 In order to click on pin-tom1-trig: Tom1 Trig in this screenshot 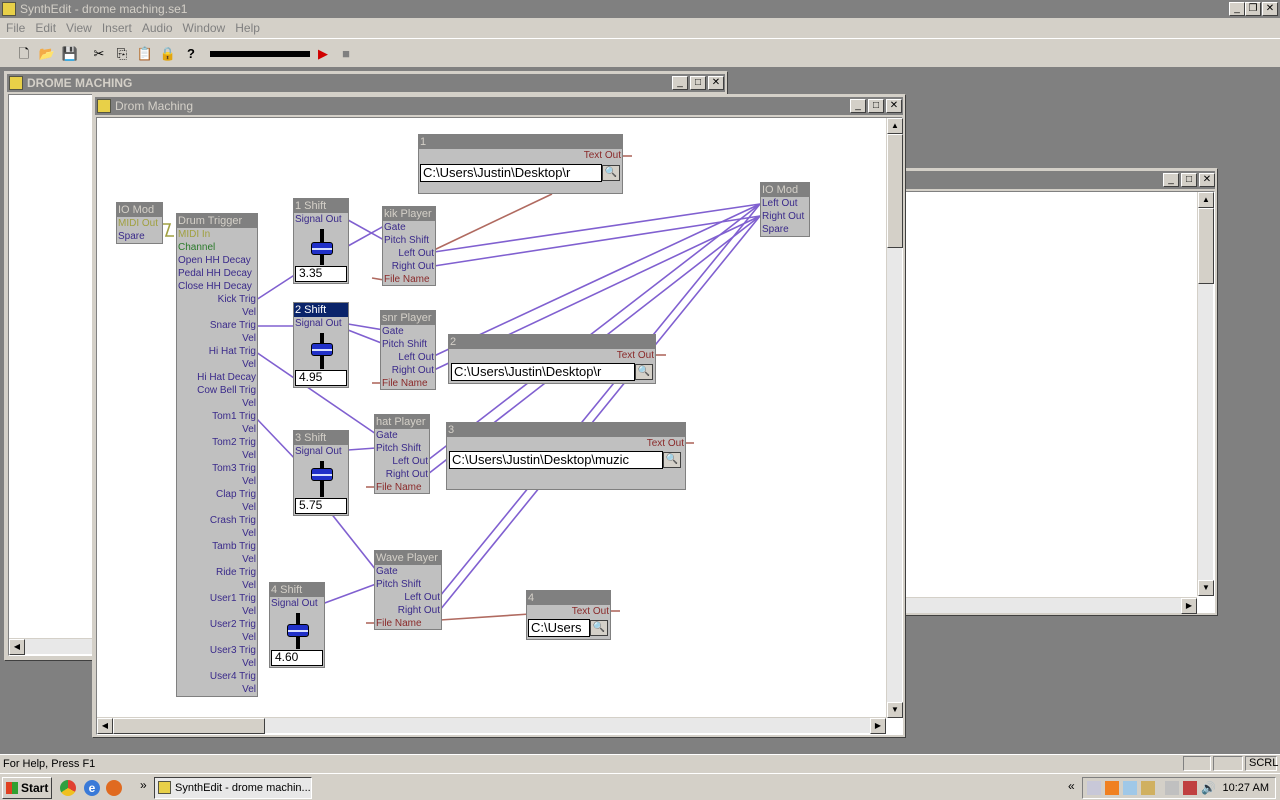, I will do `click(217, 416)`.